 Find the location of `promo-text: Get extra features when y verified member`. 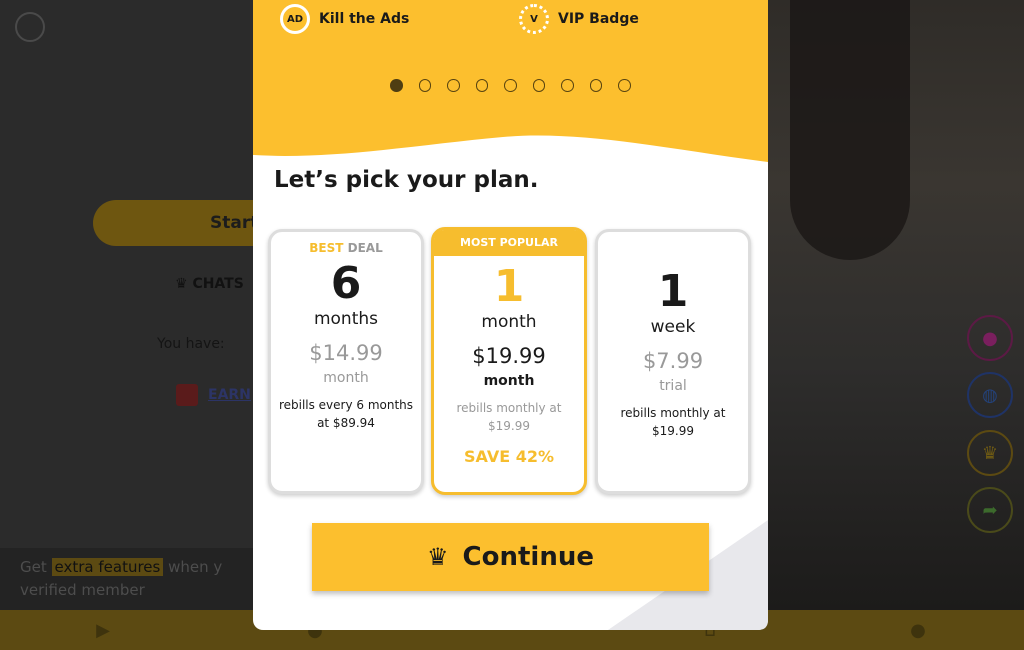

promo-text: Get extra features when y verified member is located at coordinates (135, 579).